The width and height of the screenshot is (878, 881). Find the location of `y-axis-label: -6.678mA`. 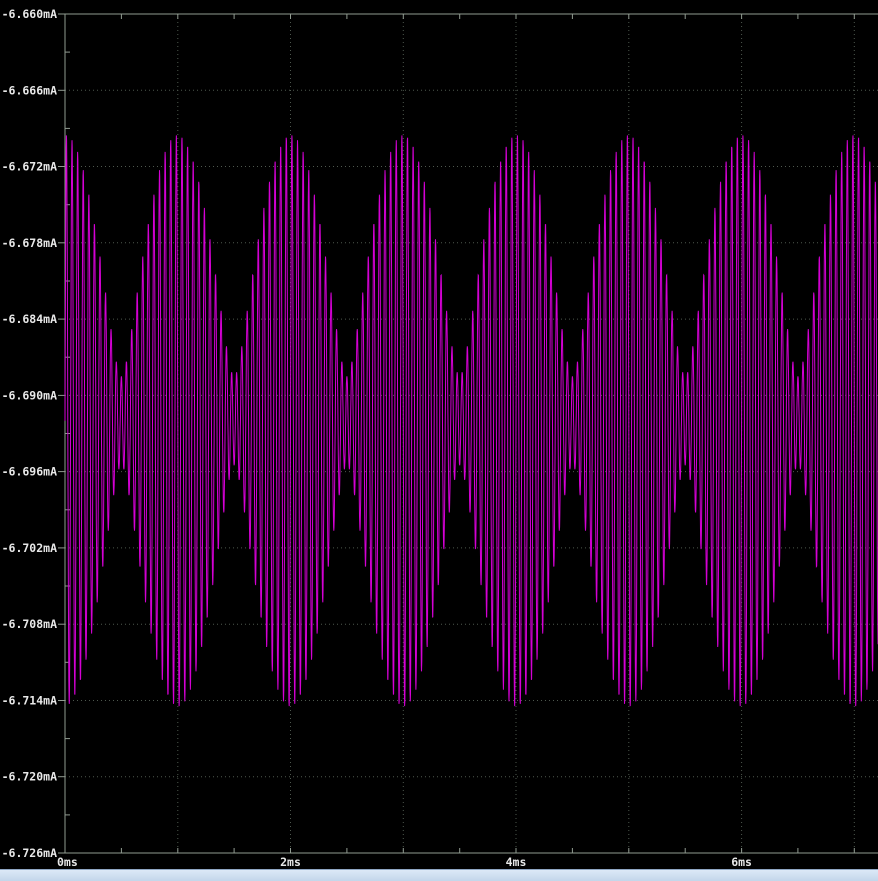

y-axis-label: -6.678mA is located at coordinates (29, 243).